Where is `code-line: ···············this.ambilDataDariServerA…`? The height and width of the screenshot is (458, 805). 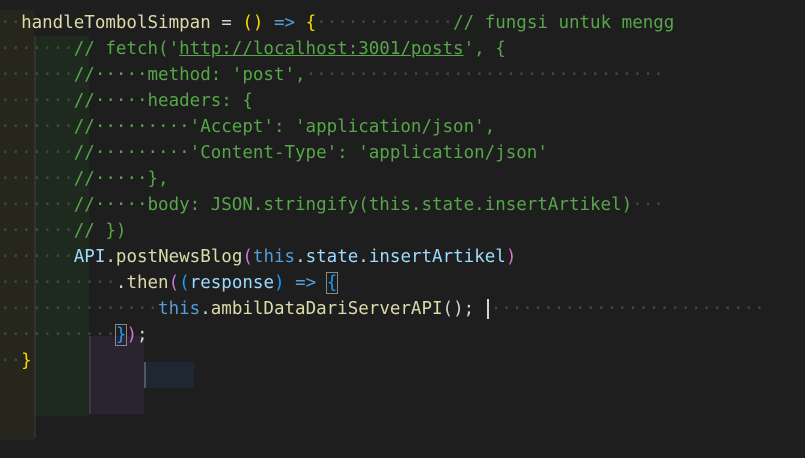 code-line: ···············this.ambilDataDariServerA… is located at coordinates (402, 309).